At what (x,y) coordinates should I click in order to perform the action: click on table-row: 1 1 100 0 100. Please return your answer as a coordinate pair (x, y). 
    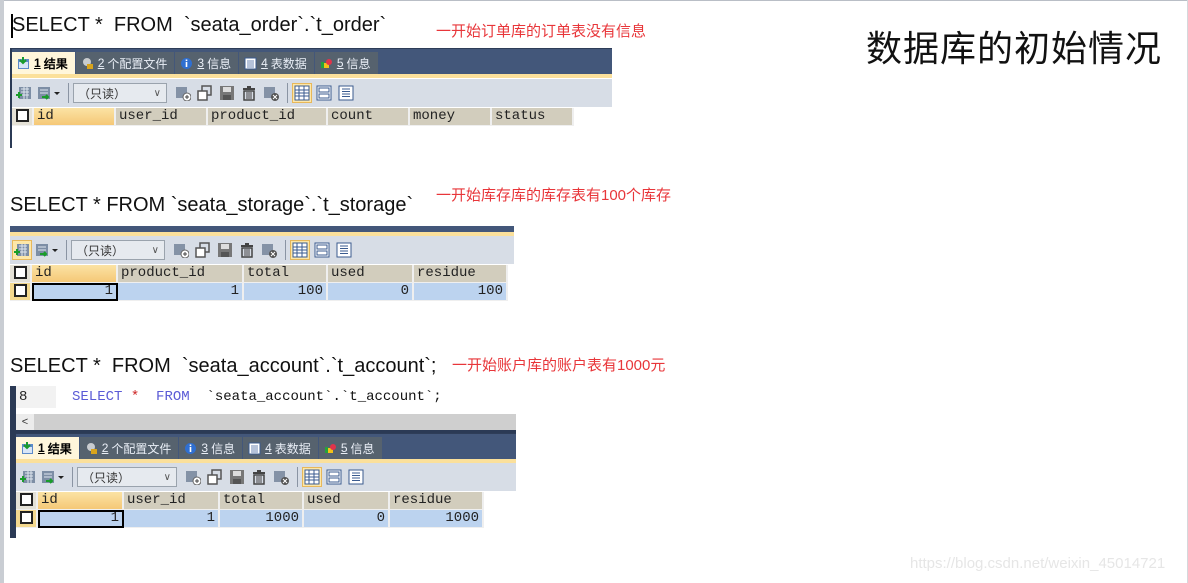
    Looking at the image, I should click on (259, 292).